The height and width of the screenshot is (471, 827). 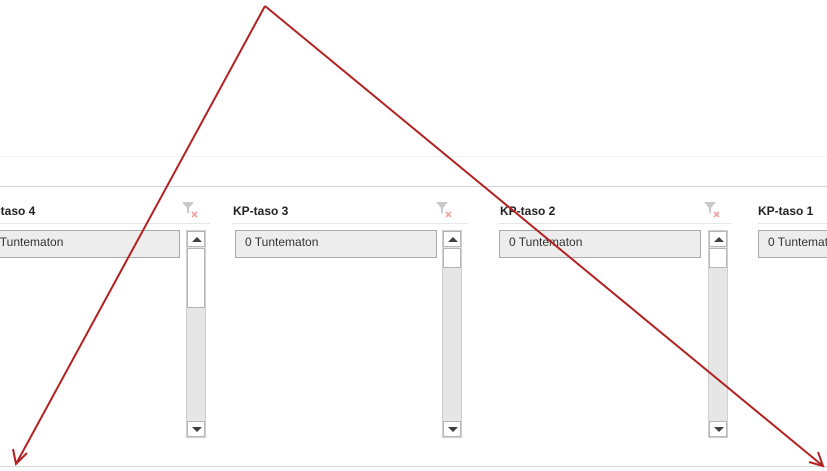 What do you see at coordinates (413, 186) in the screenshot?
I see `ribbon-divider` at bounding box center [413, 186].